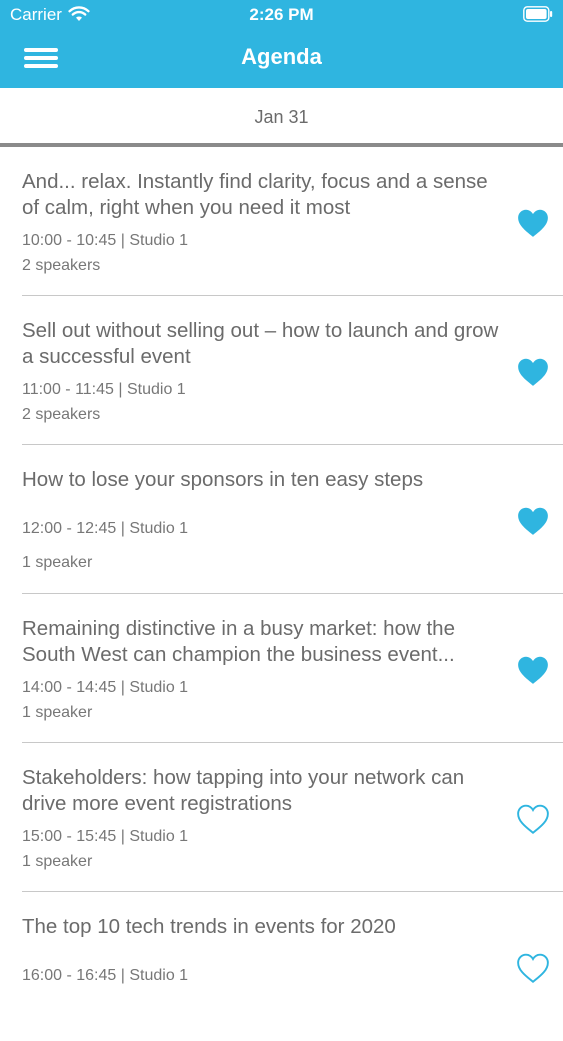  I want to click on session-time: 12:00 - 12:45 | Studio 1, so click(105, 528).